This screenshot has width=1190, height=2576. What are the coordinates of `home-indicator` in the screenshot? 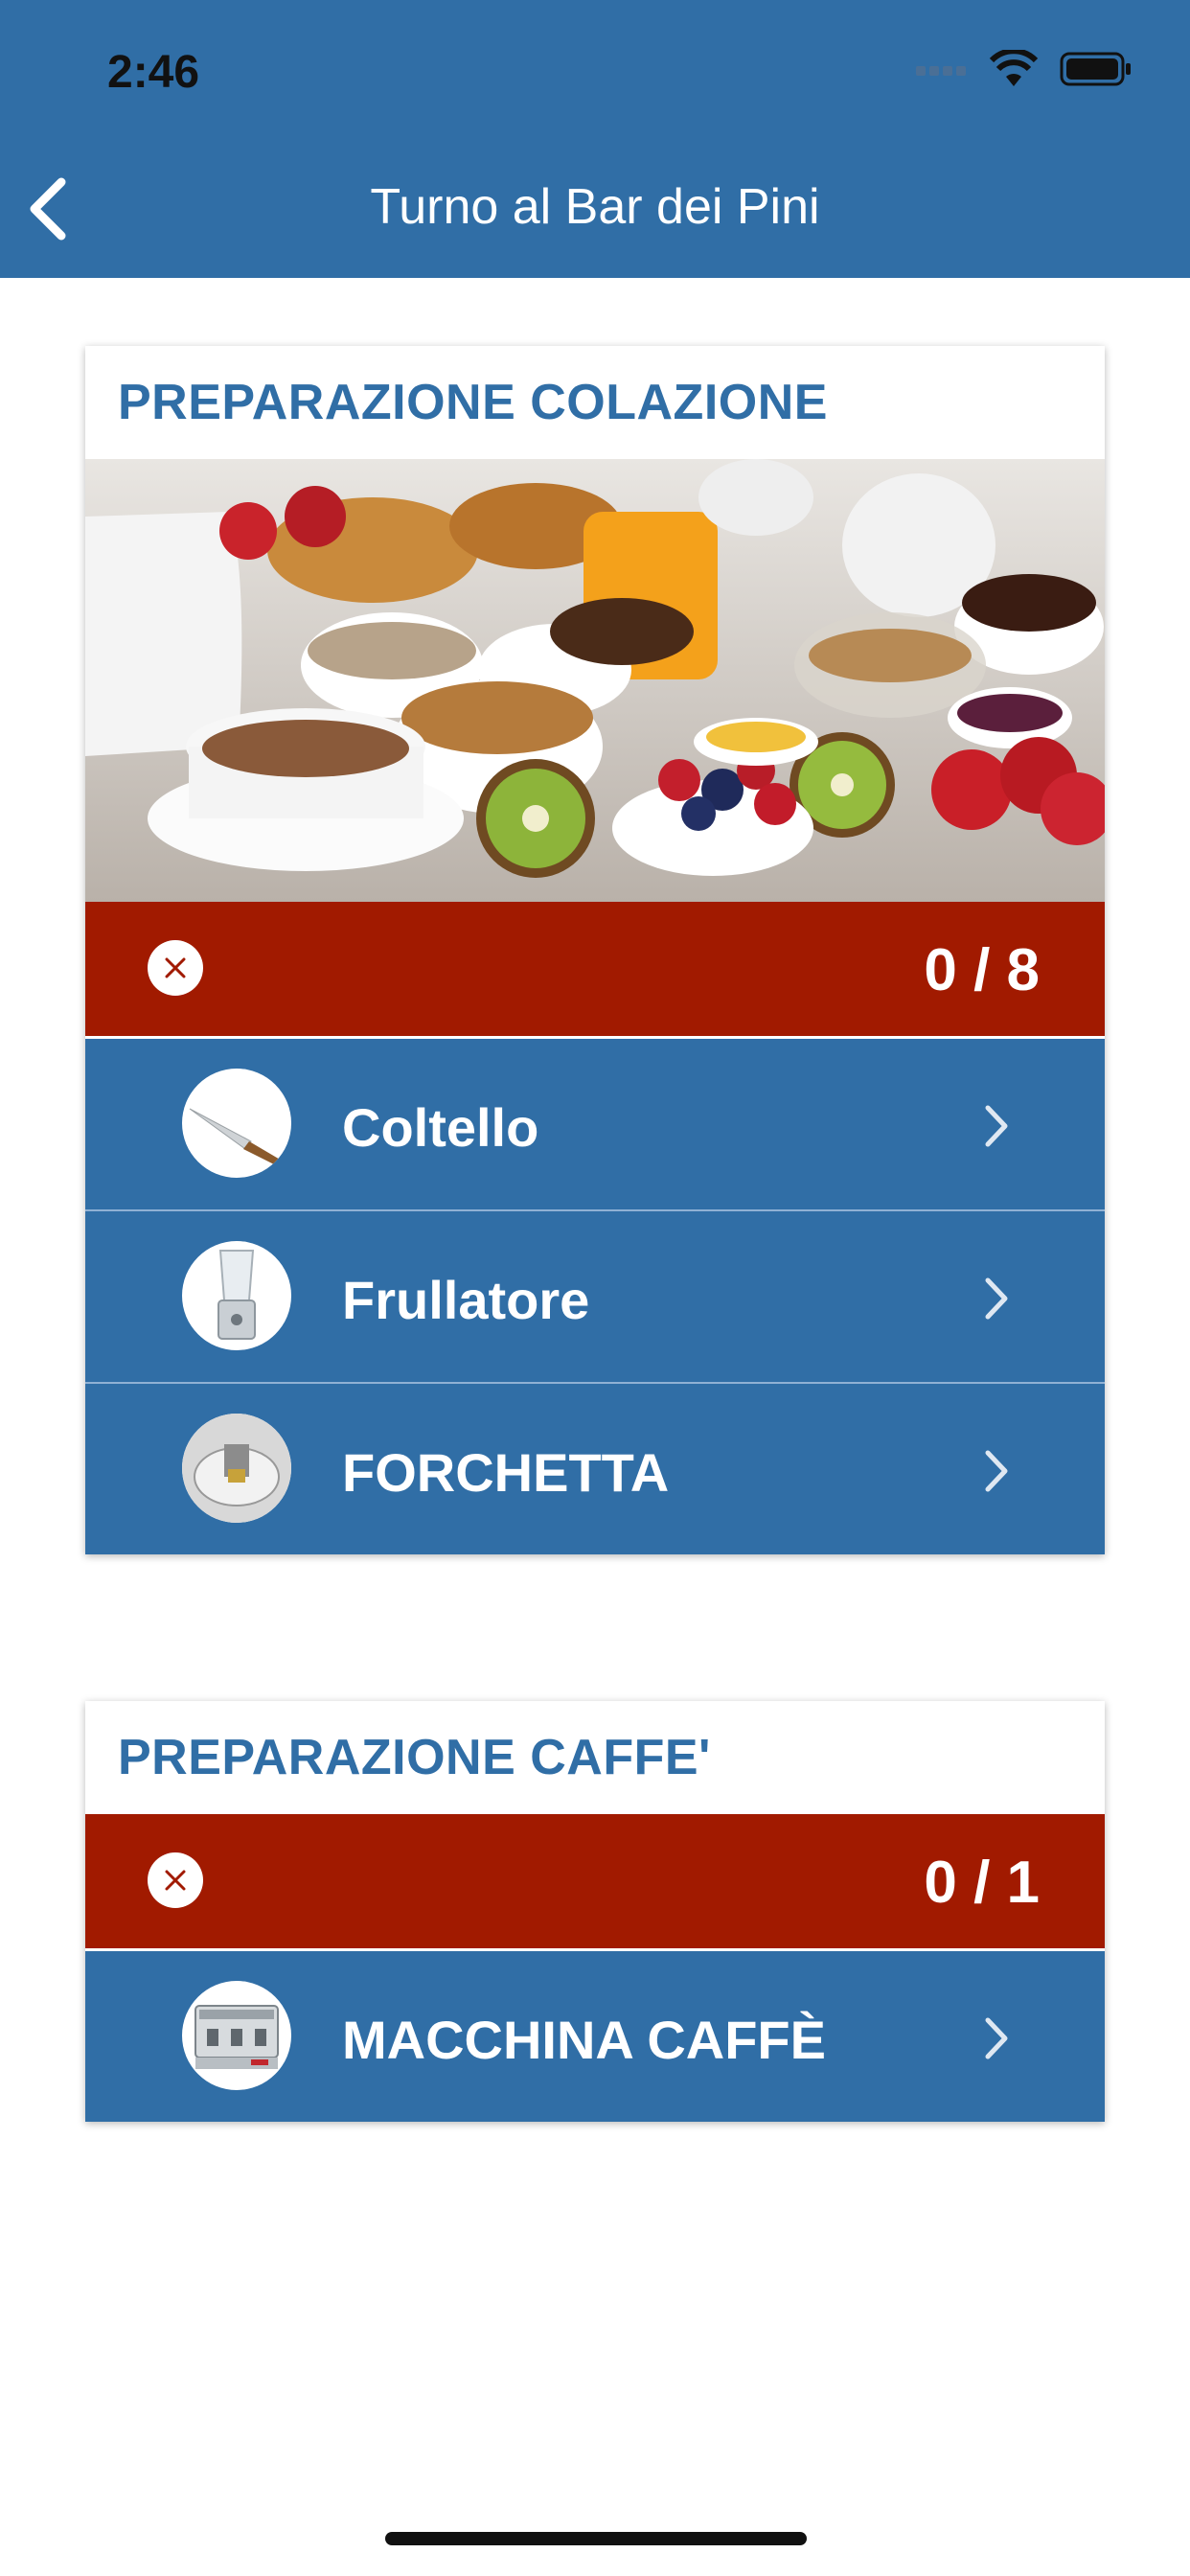 It's located at (596, 2538).